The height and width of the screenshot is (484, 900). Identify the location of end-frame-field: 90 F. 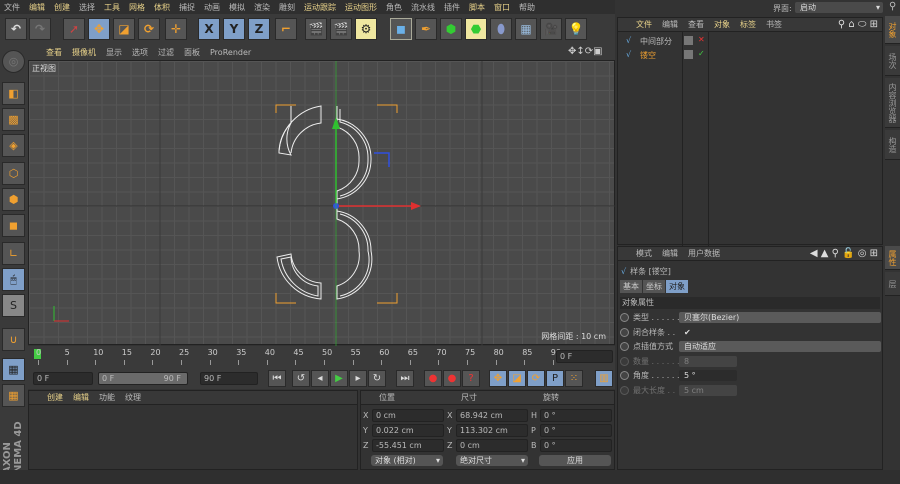
(229, 378).